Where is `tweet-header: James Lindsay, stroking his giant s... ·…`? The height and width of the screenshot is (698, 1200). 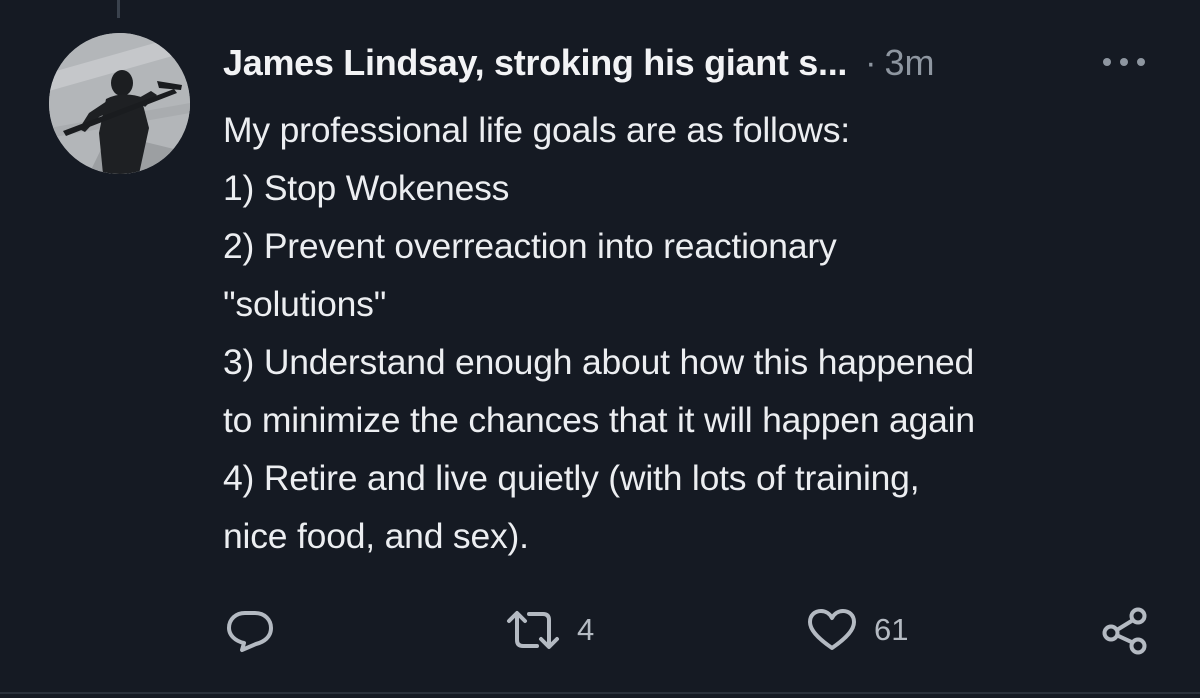 tweet-header: James Lindsay, stroking his giant s... ·… is located at coordinates (693, 63).